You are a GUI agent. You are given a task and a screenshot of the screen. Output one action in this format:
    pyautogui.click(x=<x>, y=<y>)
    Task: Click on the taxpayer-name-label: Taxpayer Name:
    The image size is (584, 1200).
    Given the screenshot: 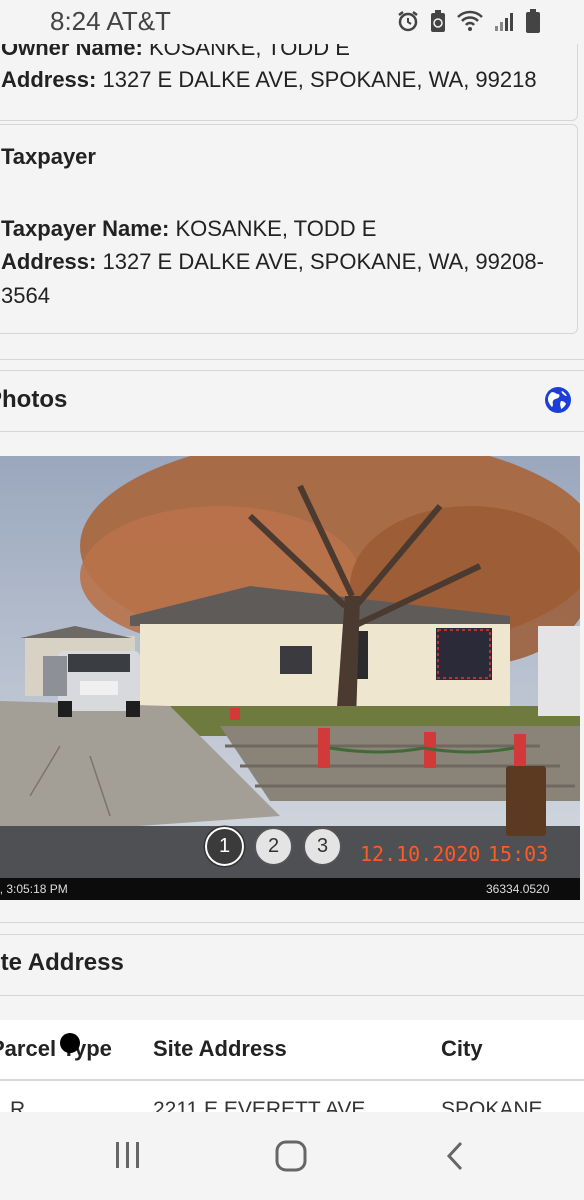 What is the action you would take?
    pyautogui.click(x=85, y=228)
    